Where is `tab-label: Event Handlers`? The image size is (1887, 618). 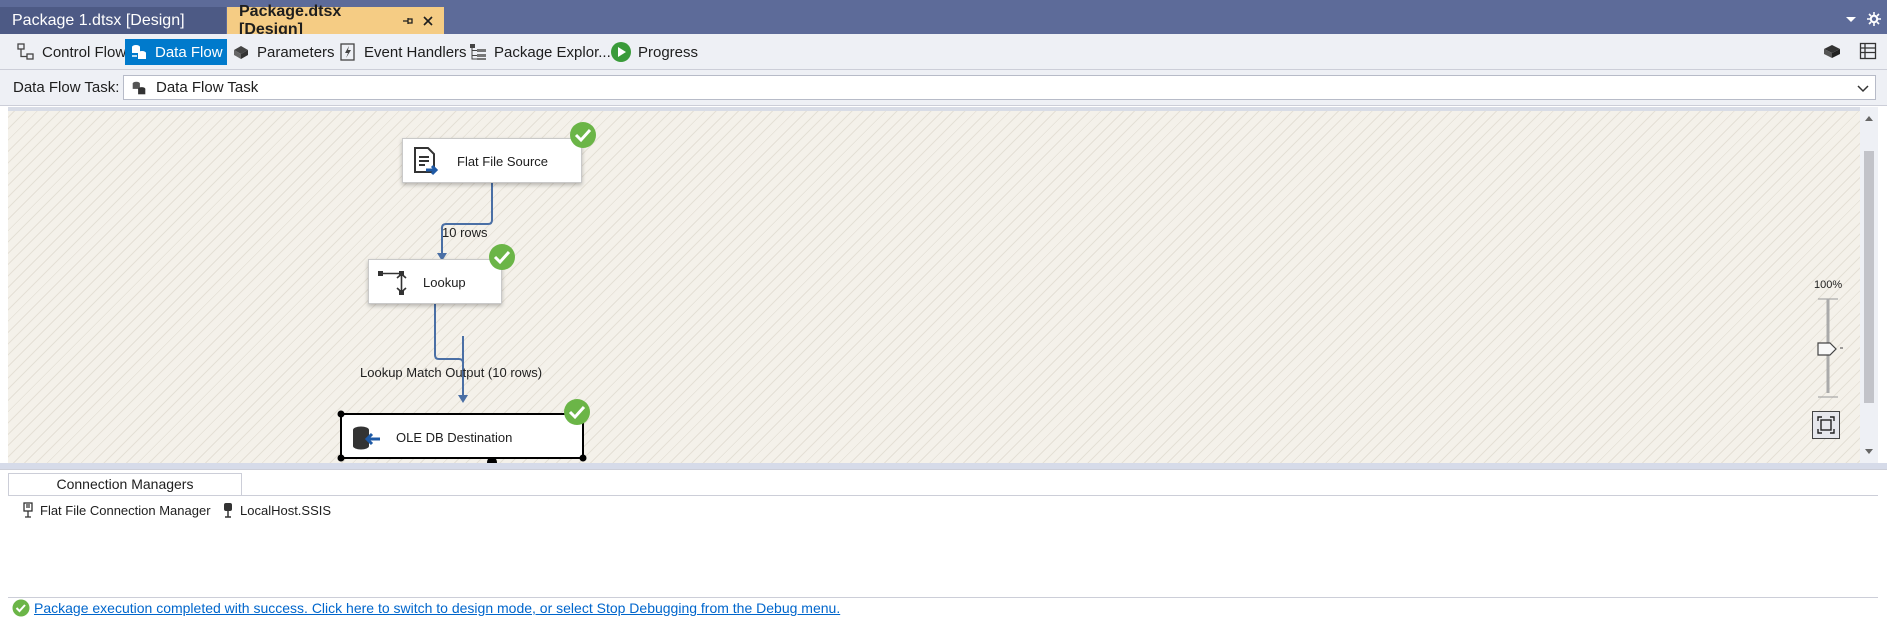
tab-label: Event Handlers is located at coordinates (415, 52).